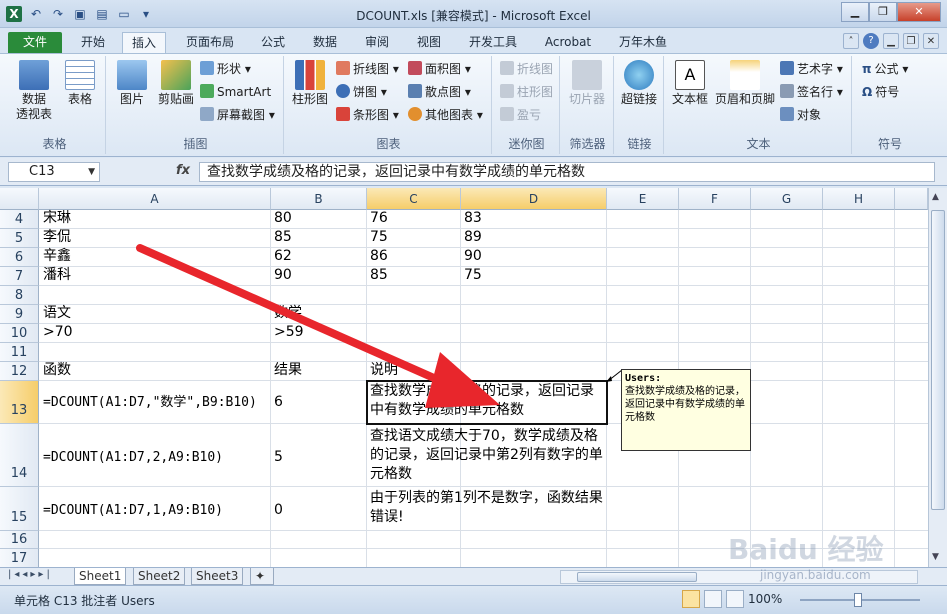 Image resolution: width=947 pixels, height=614 pixels. I want to click on normal-view-icon, so click(691, 599).